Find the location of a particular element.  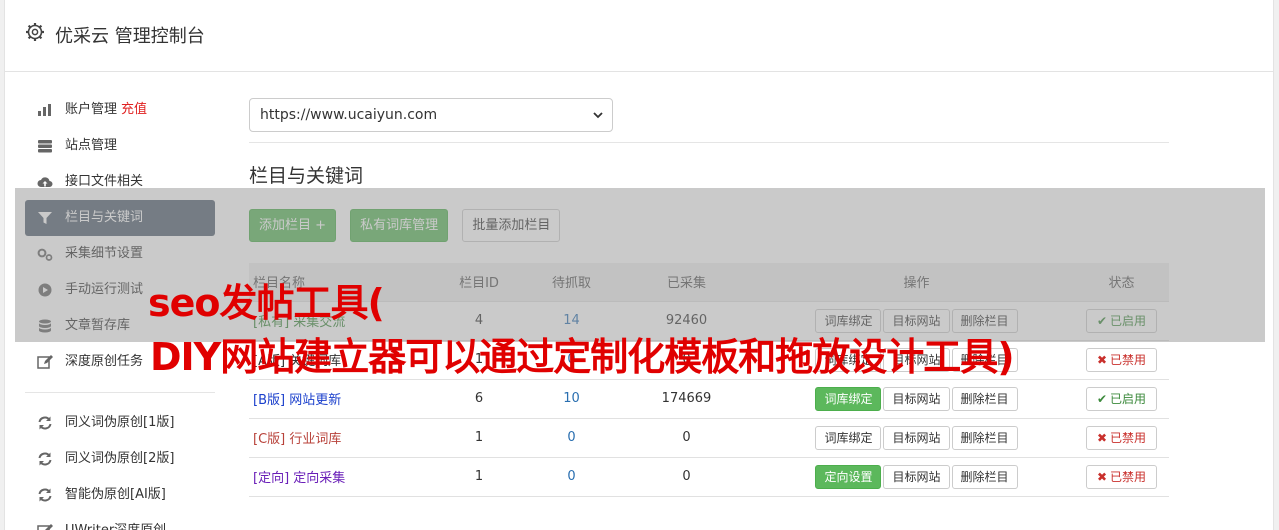

cell-name: [C版] 行业词库 is located at coordinates (339, 437).